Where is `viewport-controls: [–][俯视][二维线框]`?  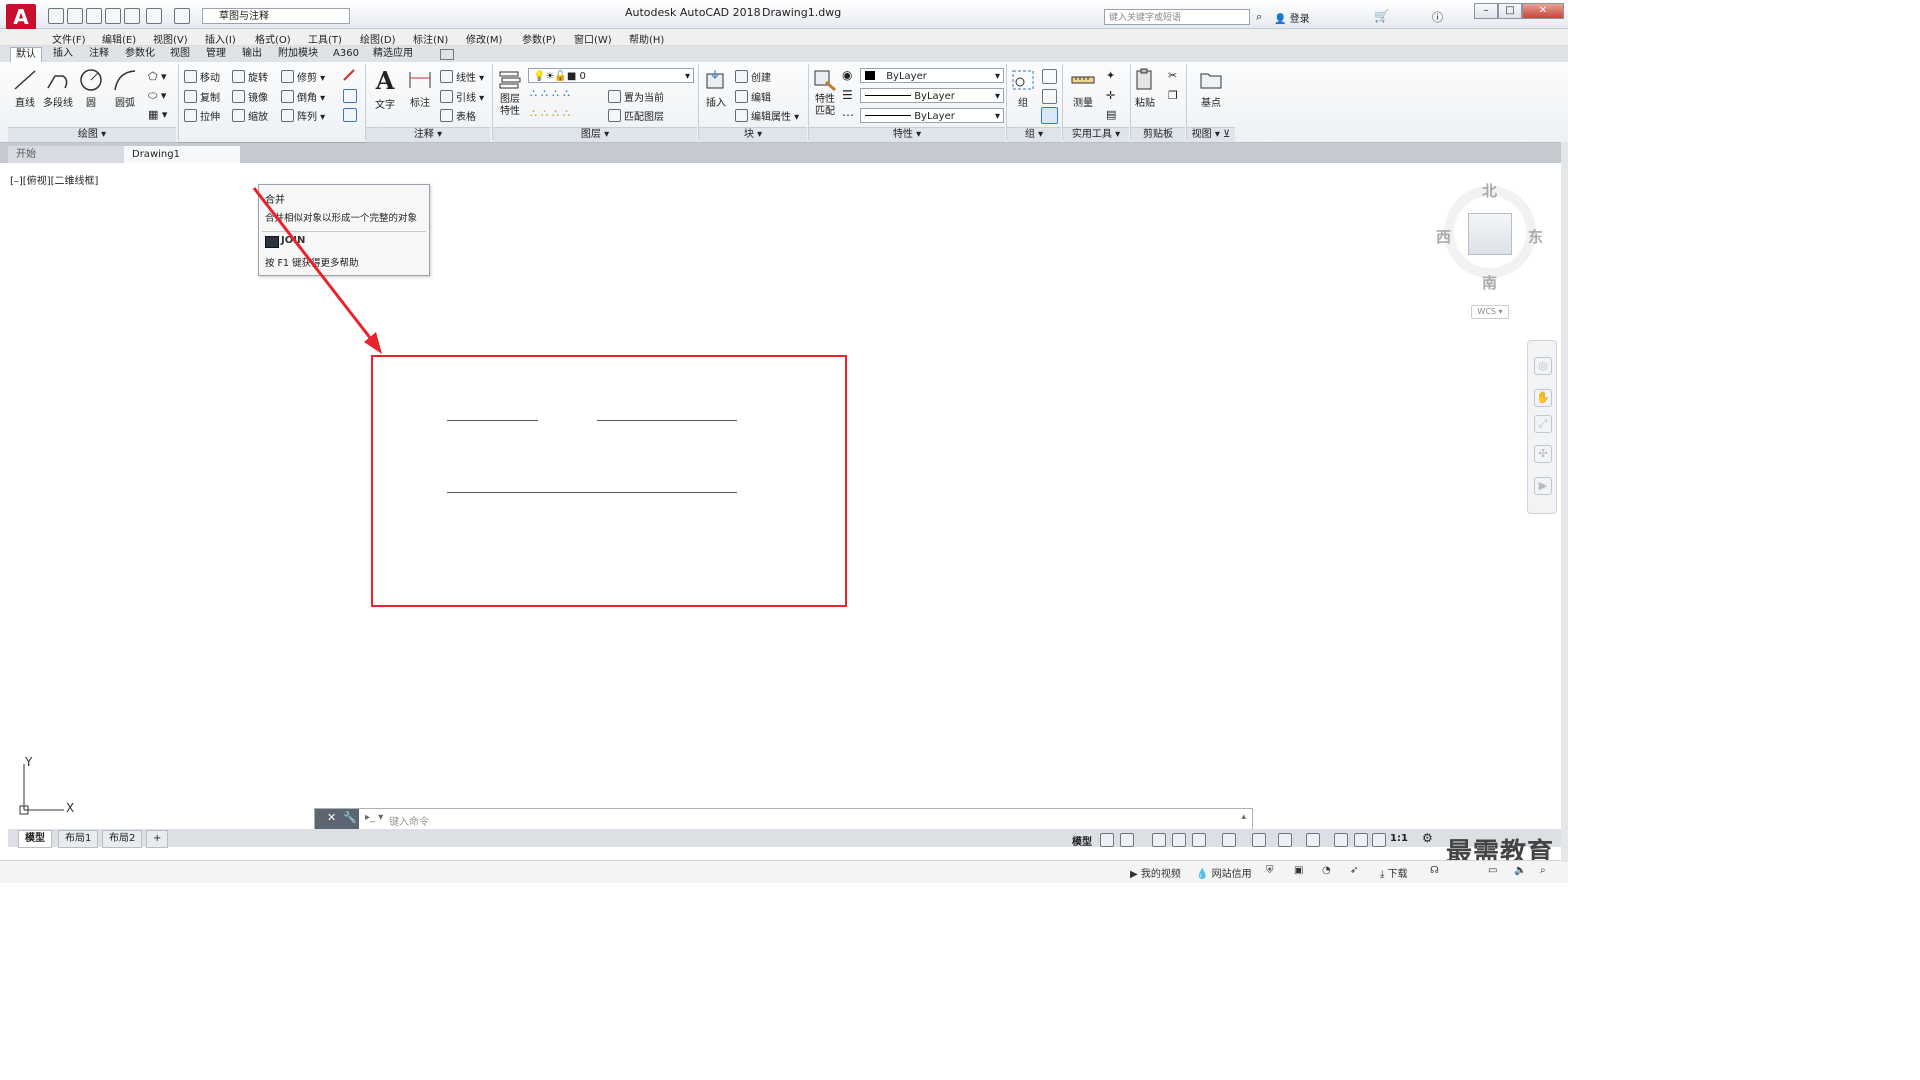
viewport-controls: [–][俯视][二维线框] is located at coordinates (54, 179).